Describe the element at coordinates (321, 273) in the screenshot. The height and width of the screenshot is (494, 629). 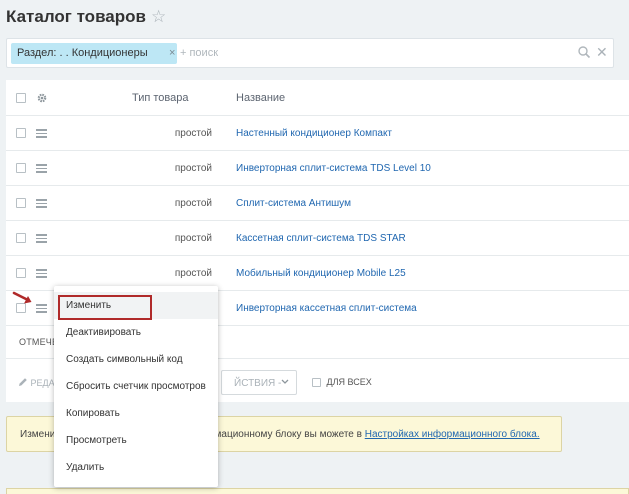
I see `product-name-link: Мобильный кондиционер Mobile L25` at that location.